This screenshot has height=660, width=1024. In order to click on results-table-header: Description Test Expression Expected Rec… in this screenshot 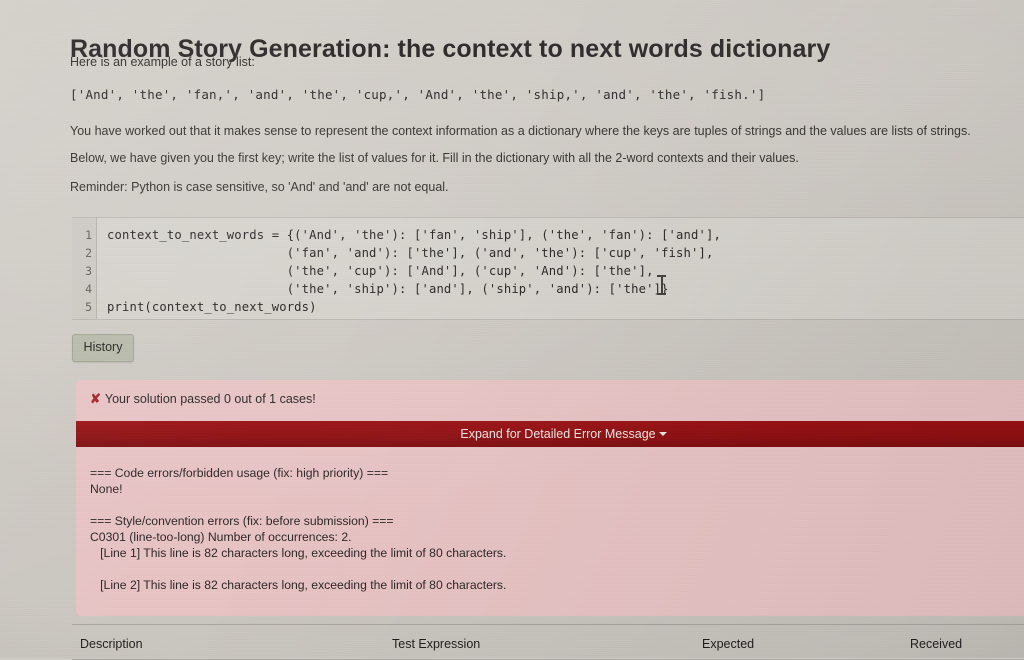, I will do `click(548, 642)`.